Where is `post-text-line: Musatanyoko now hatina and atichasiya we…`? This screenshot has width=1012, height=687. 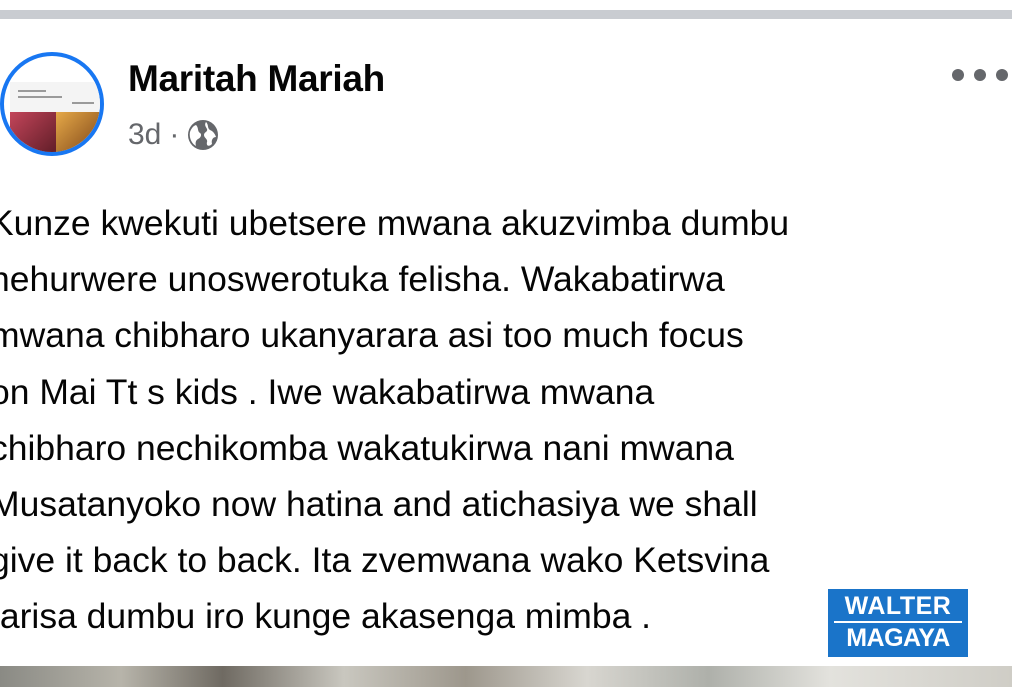 post-text-line: Musatanyoko now hatina and atichasiya we… is located at coordinates (379, 503).